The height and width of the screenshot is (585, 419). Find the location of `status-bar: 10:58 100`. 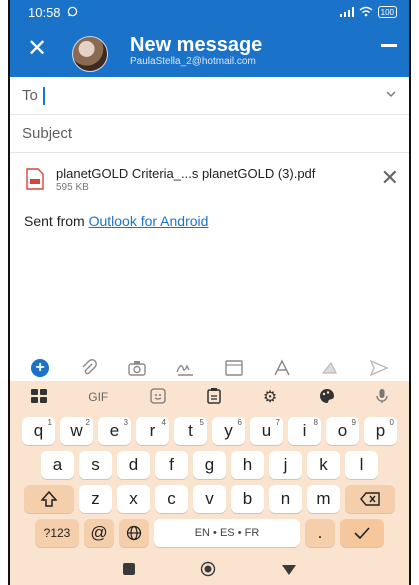

status-bar: 10:58 100 is located at coordinates (209, 12).